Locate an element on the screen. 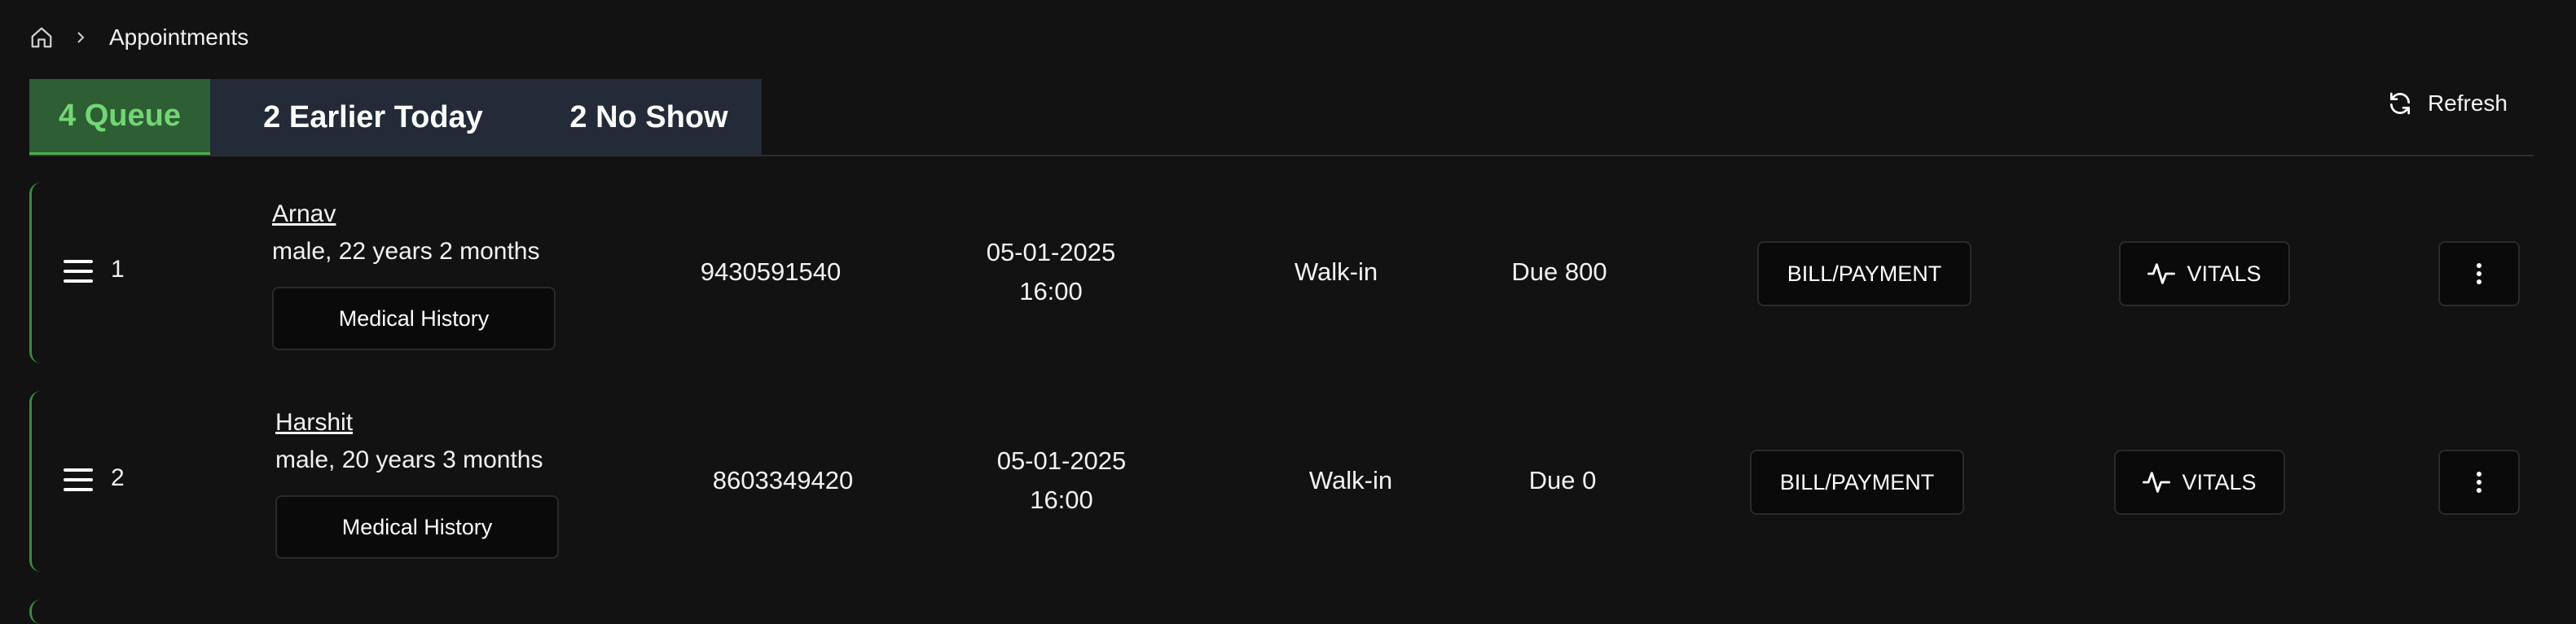 The width and height of the screenshot is (2576, 624). phone-number: 9430591540 is located at coordinates (771, 271).